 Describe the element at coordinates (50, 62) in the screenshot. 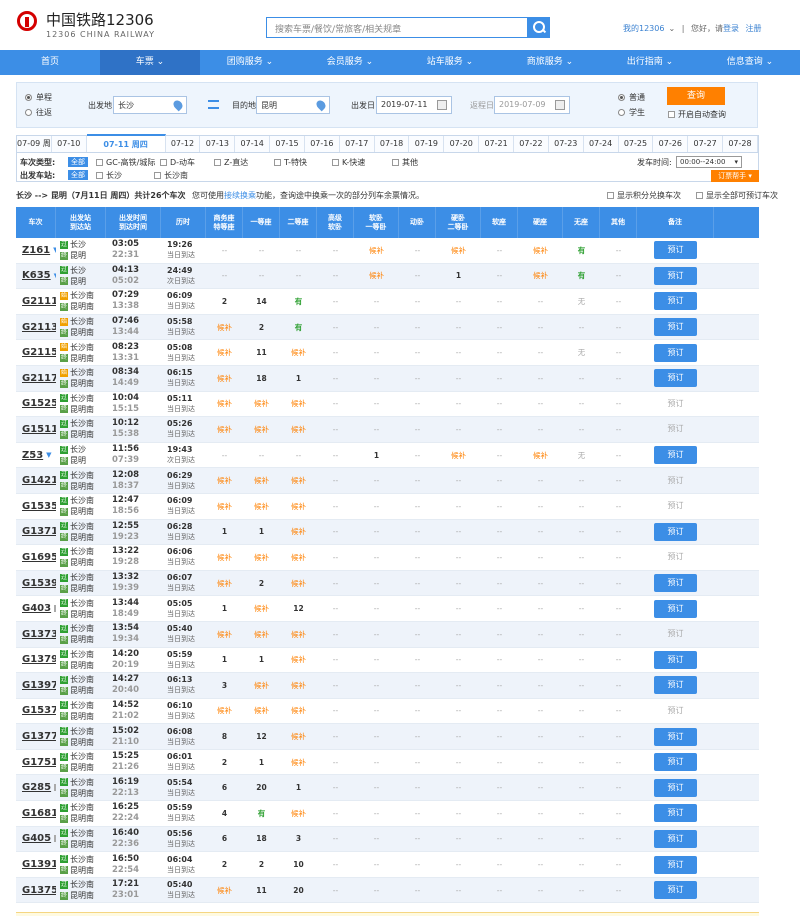

I see `nav-item: 首页` at that location.